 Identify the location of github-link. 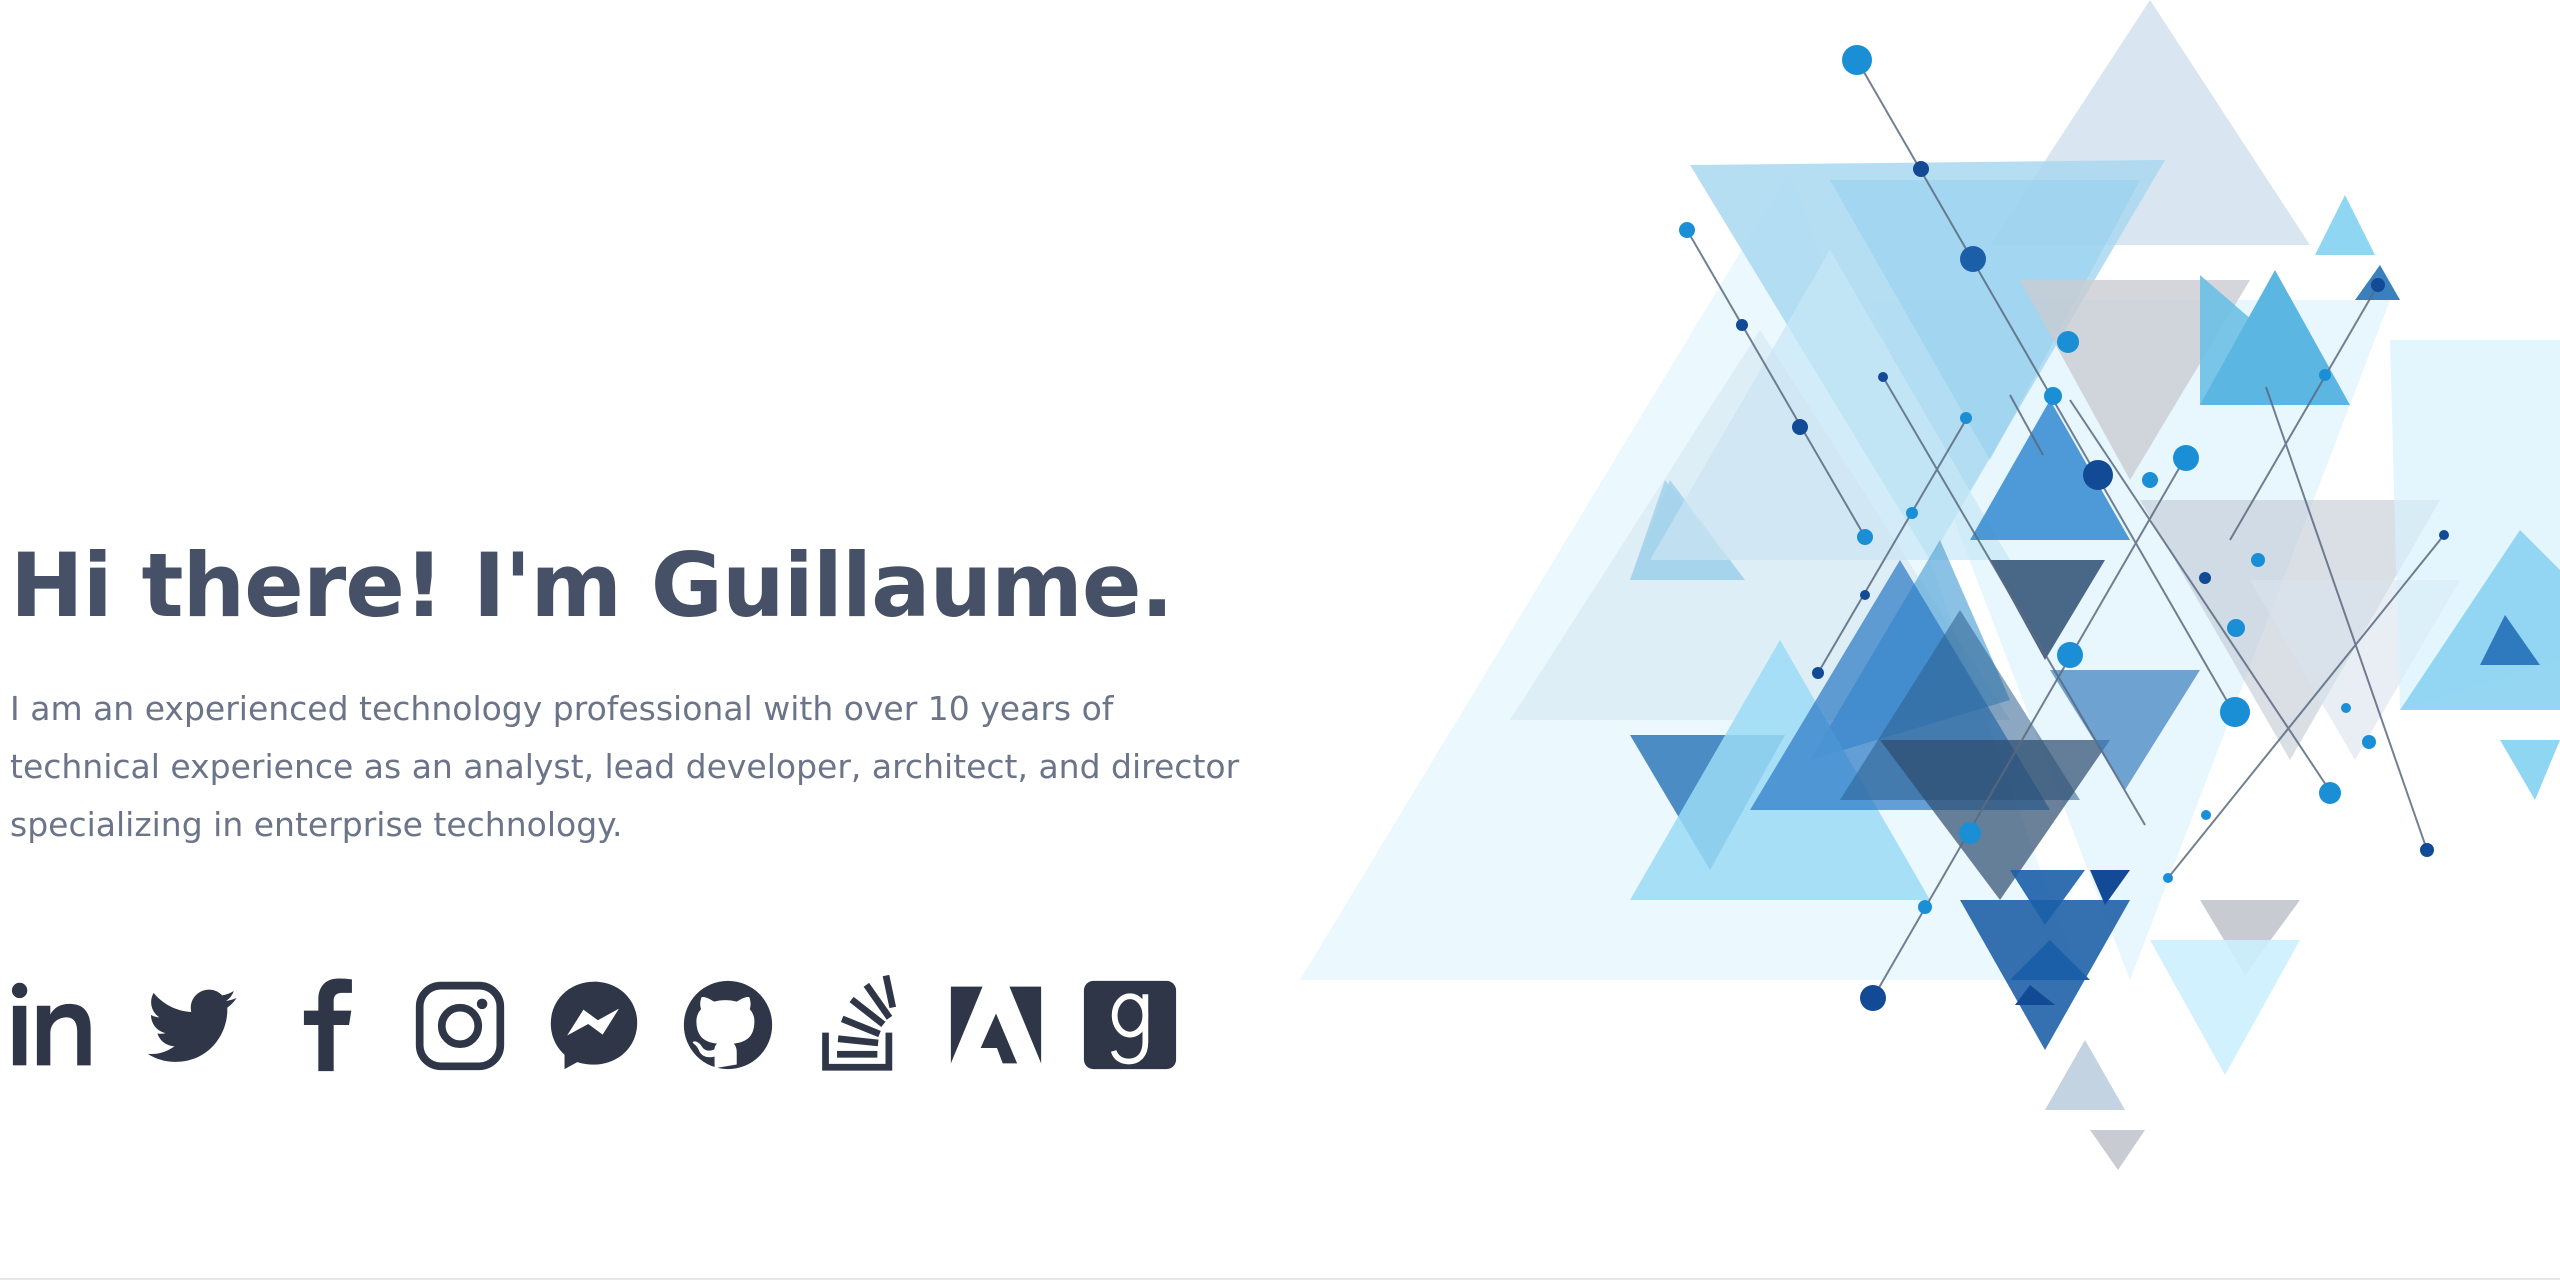
(728, 1025).